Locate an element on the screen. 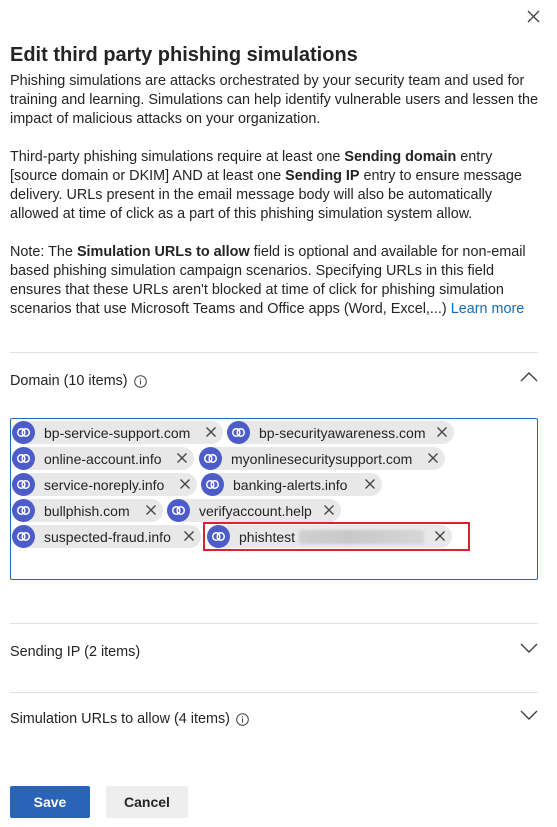 This screenshot has width=557, height=827. domain-tag: phishtest is located at coordinates (329, 536).